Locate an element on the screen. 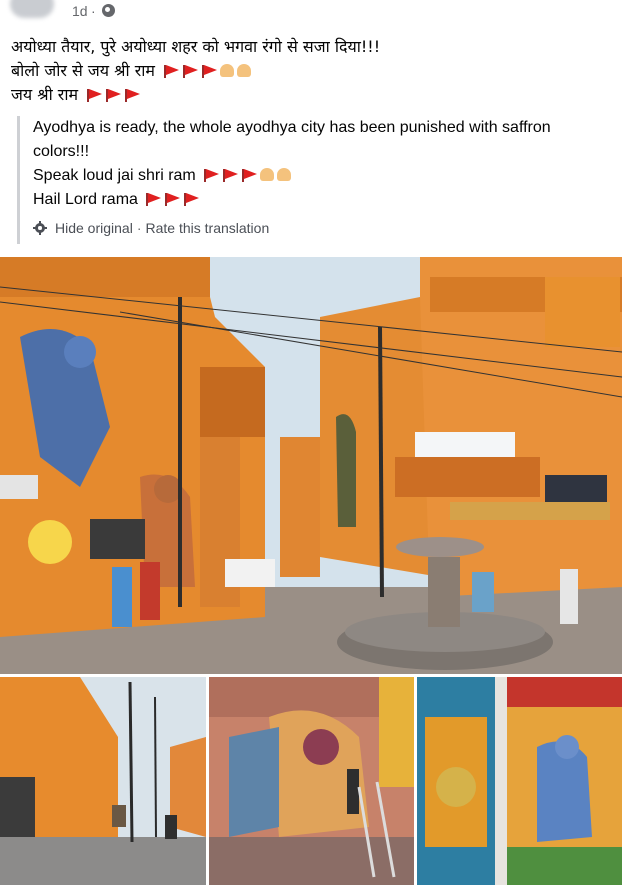 This screenshot has width=622, height=885. translation-line-3: Speak loud jai shri ram is located at coordinates (292, 176).